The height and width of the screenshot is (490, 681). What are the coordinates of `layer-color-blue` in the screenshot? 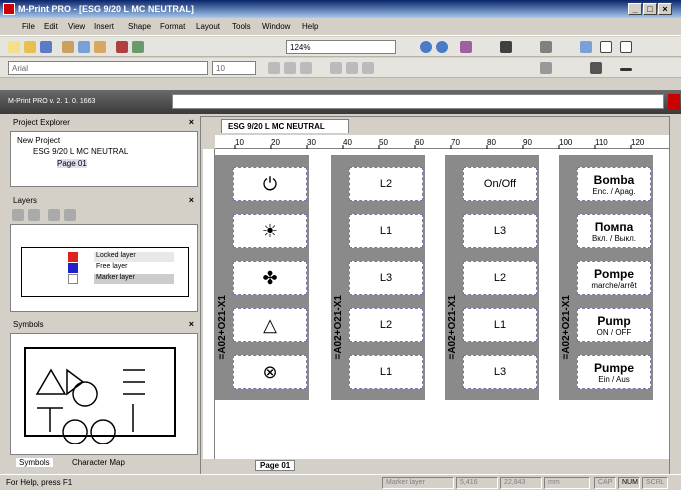 It's located at (73, 268).